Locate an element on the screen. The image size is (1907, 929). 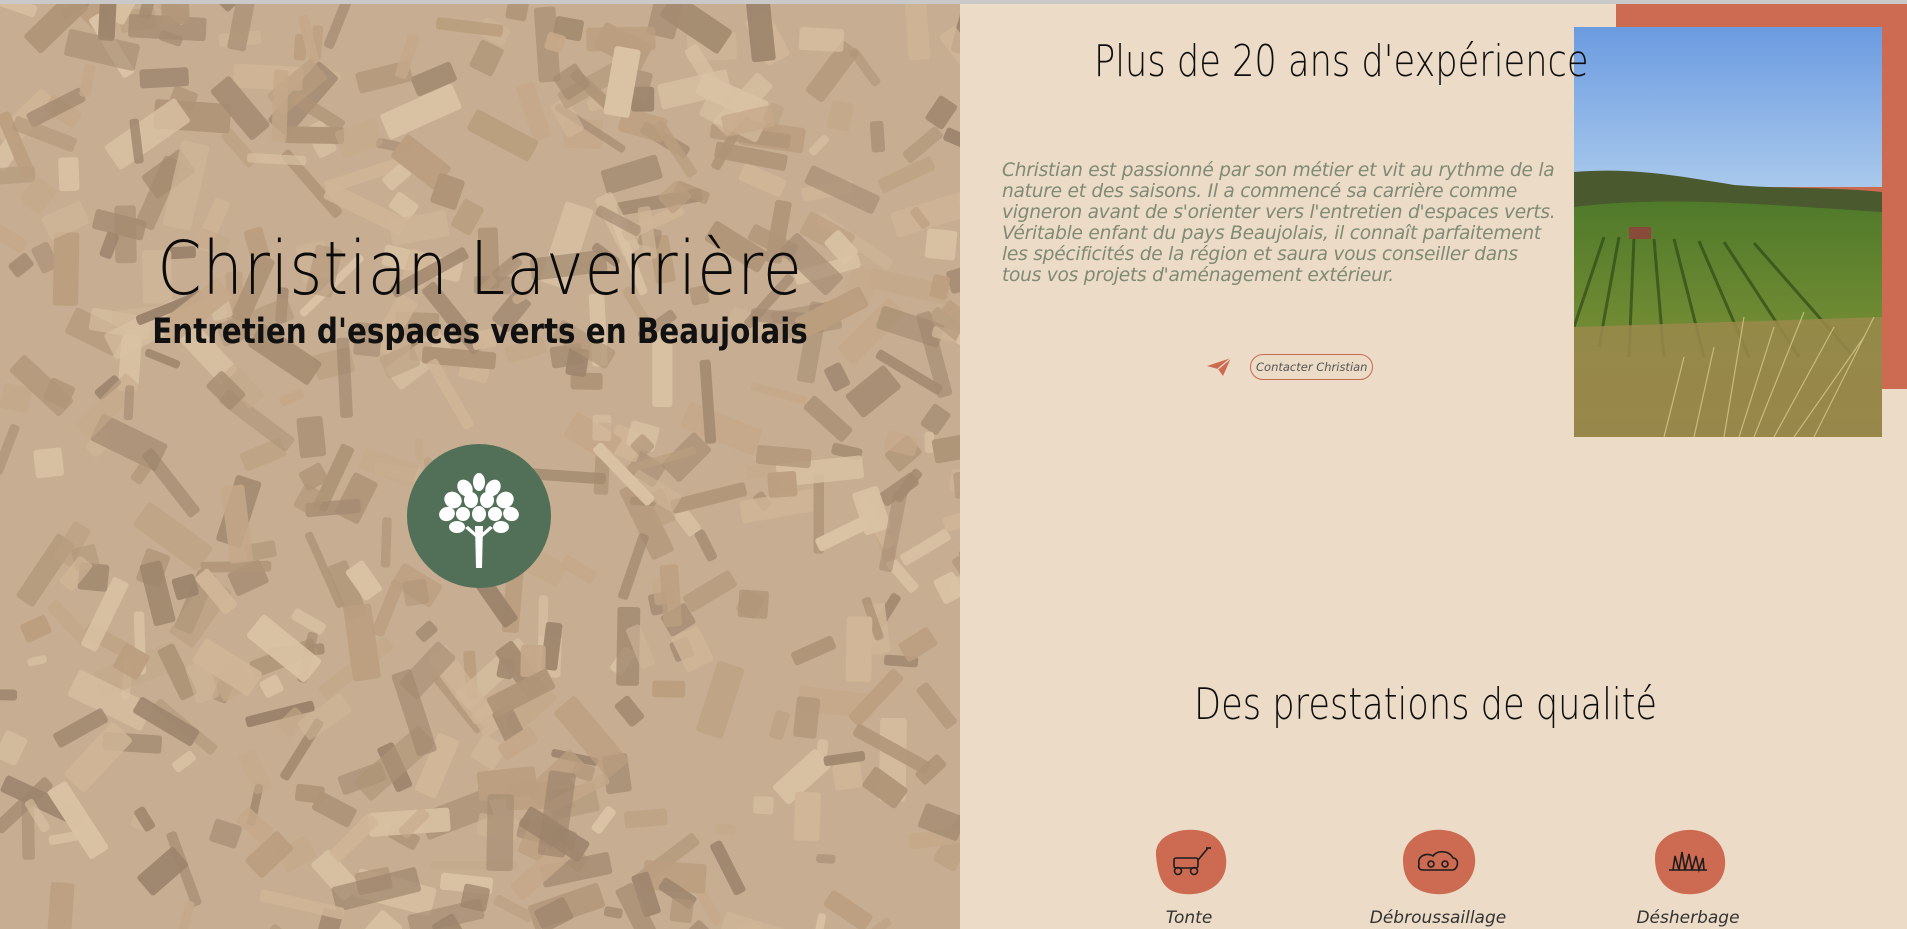
service-tonte: Tonte is located at coordinates (1189, 877).